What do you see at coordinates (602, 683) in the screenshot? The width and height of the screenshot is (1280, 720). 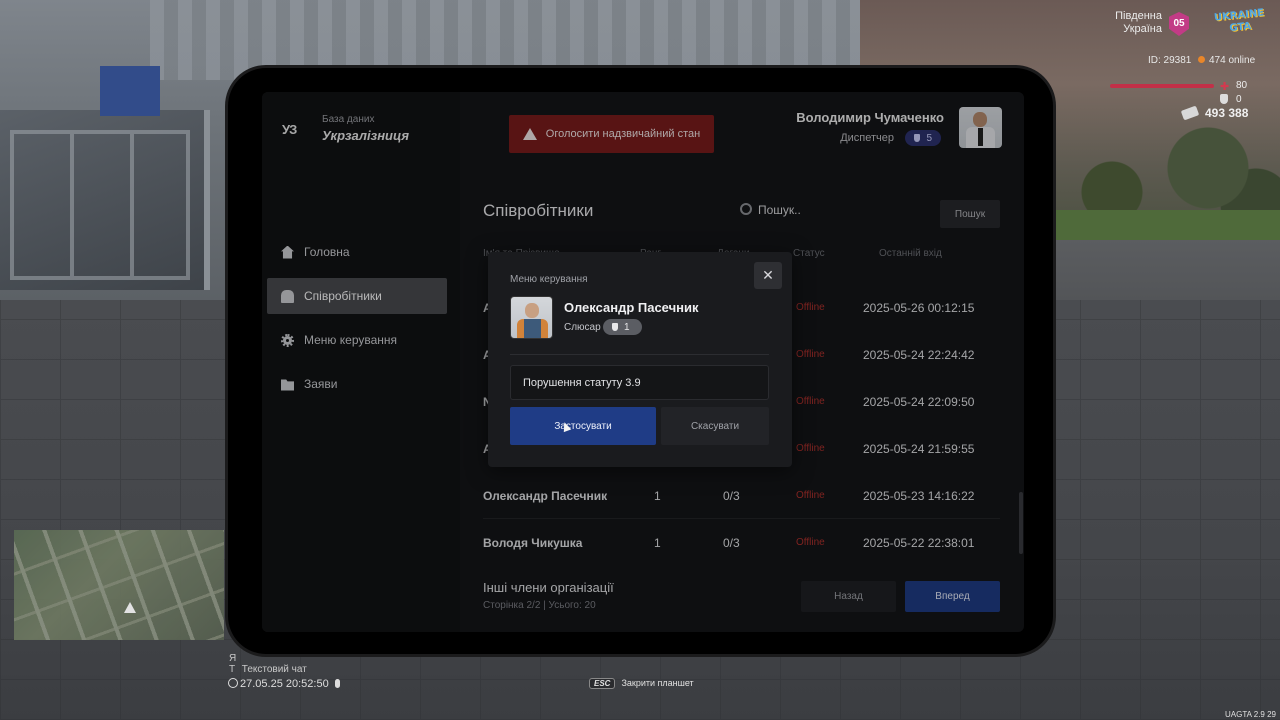 I see `esc-key: ESC` at bounding box center [602, 683].